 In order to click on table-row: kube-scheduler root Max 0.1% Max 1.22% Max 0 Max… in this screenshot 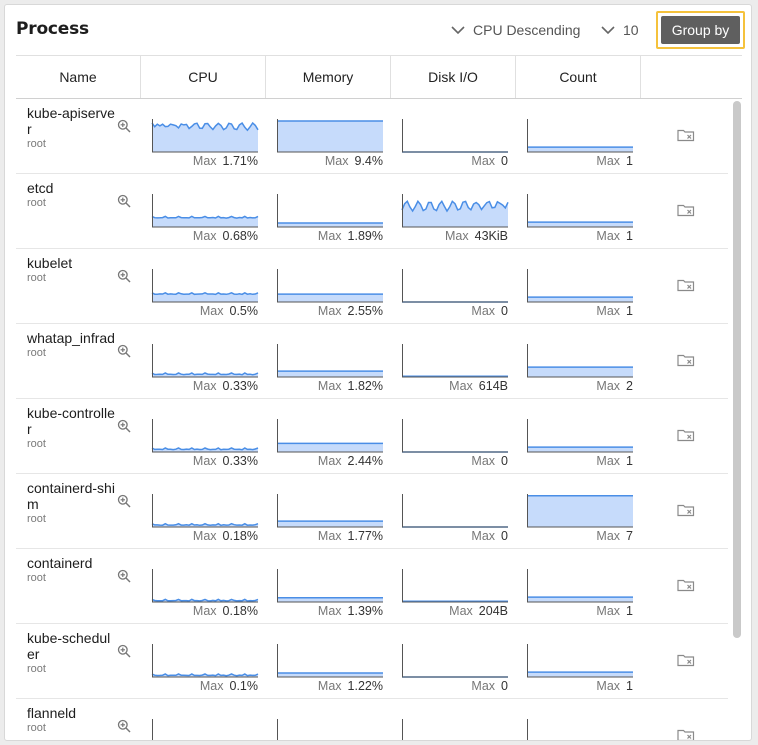, I will do `click(372, 661)`.